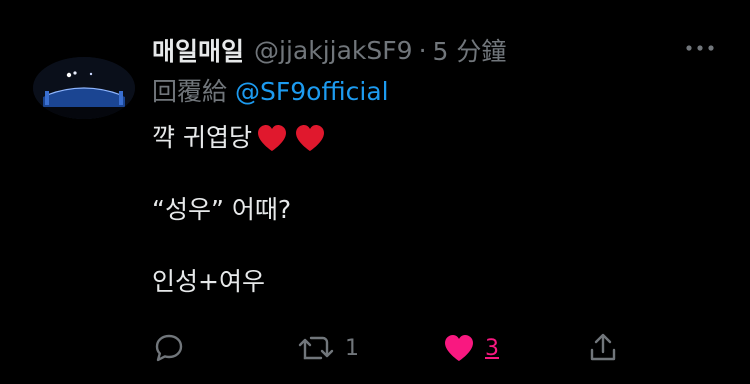 Image resolution: width=750 pixels, height=384 pixels. I want to click on like-button: 3, so click(471, 348).